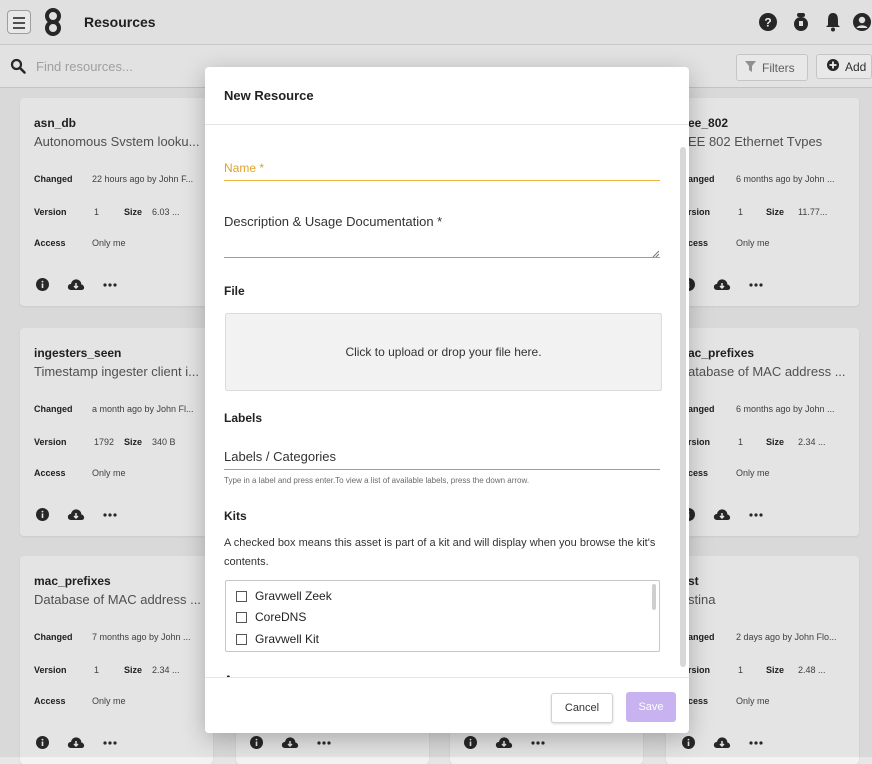  What do you see at coordinates (655, 254) in the screenshot?
I see `textarea-resize-icon` at bounding box center [655, 254].